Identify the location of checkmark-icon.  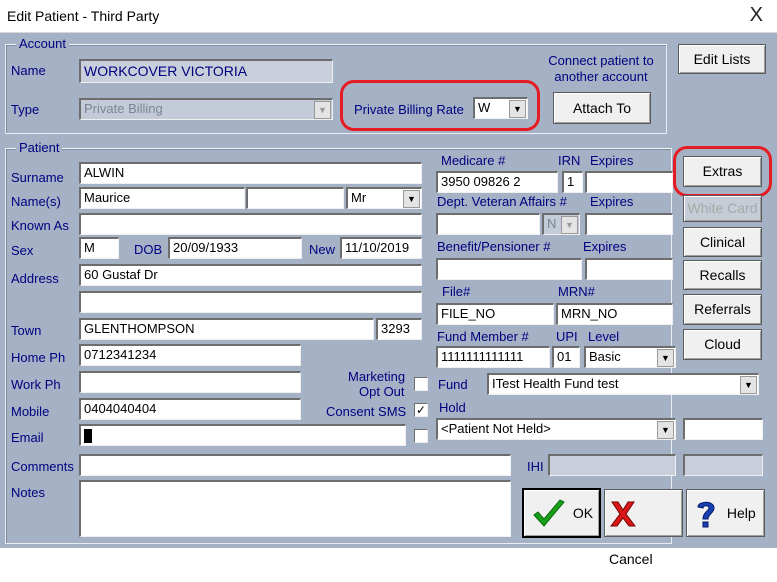
(549, 513).